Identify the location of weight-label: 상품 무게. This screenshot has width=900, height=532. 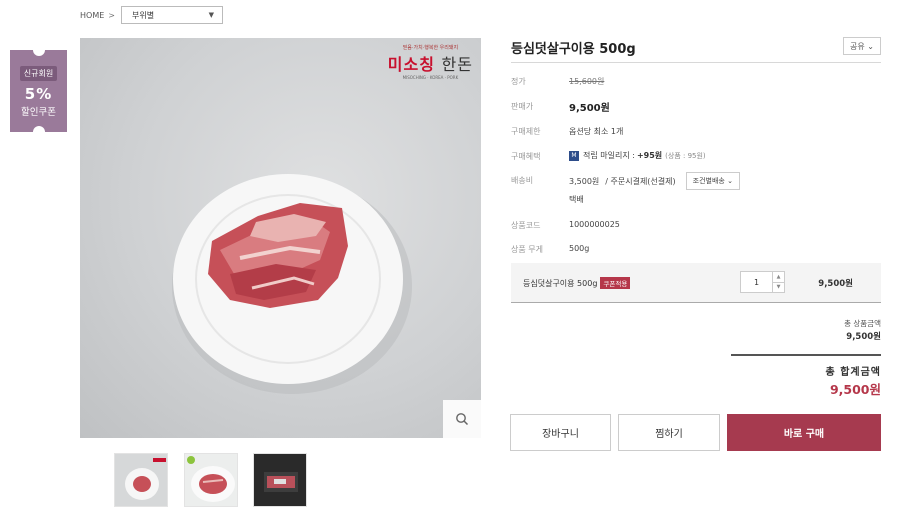
(527, 249).